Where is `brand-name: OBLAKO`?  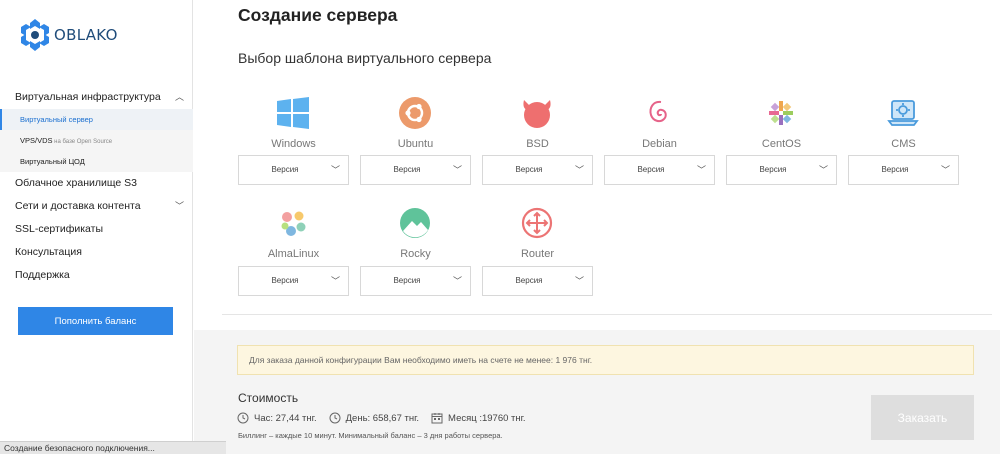
brand-name: OBLAKO is located at coordinates (86, 35).